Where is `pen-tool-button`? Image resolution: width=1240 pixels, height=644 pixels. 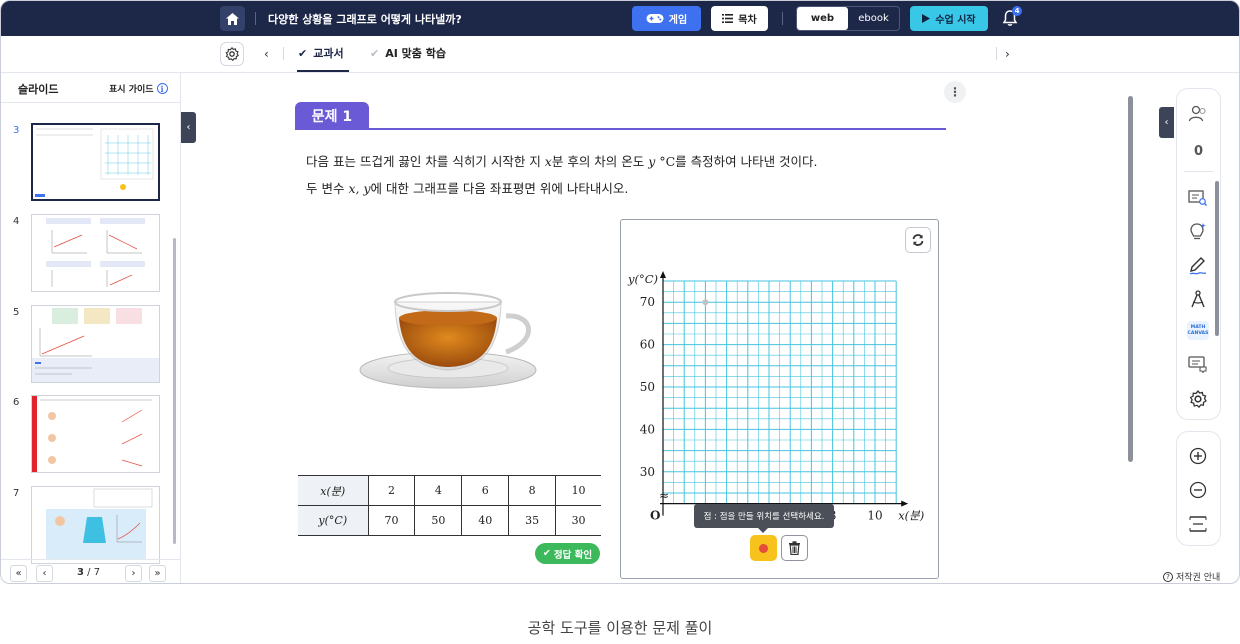 pen-tool-button is located at coordinates (1198, 266).